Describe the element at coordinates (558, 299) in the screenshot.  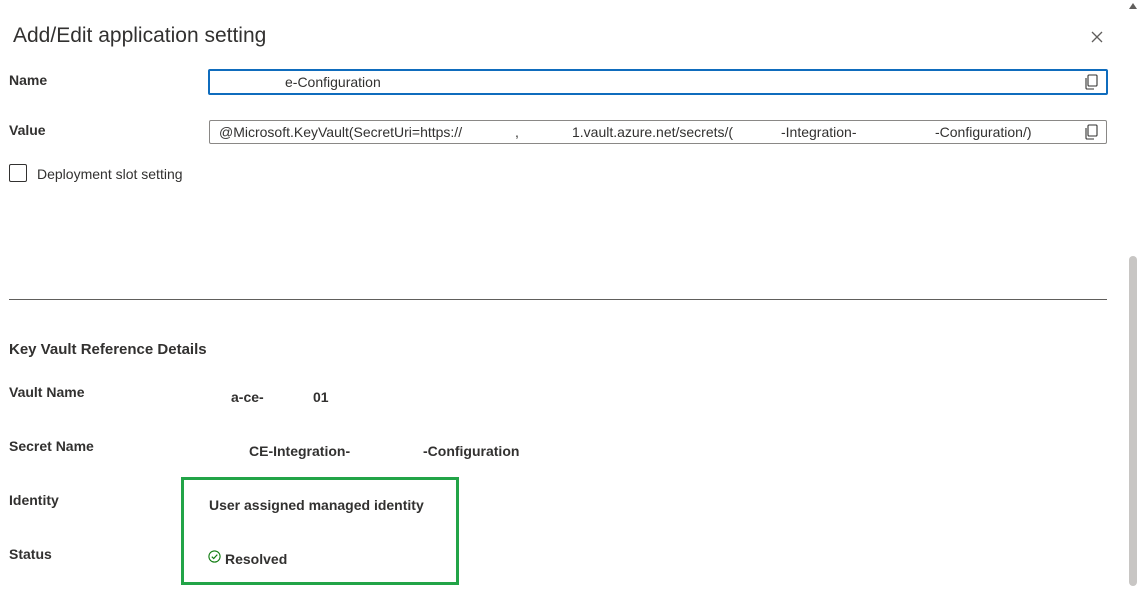
I see `divider` at that location.